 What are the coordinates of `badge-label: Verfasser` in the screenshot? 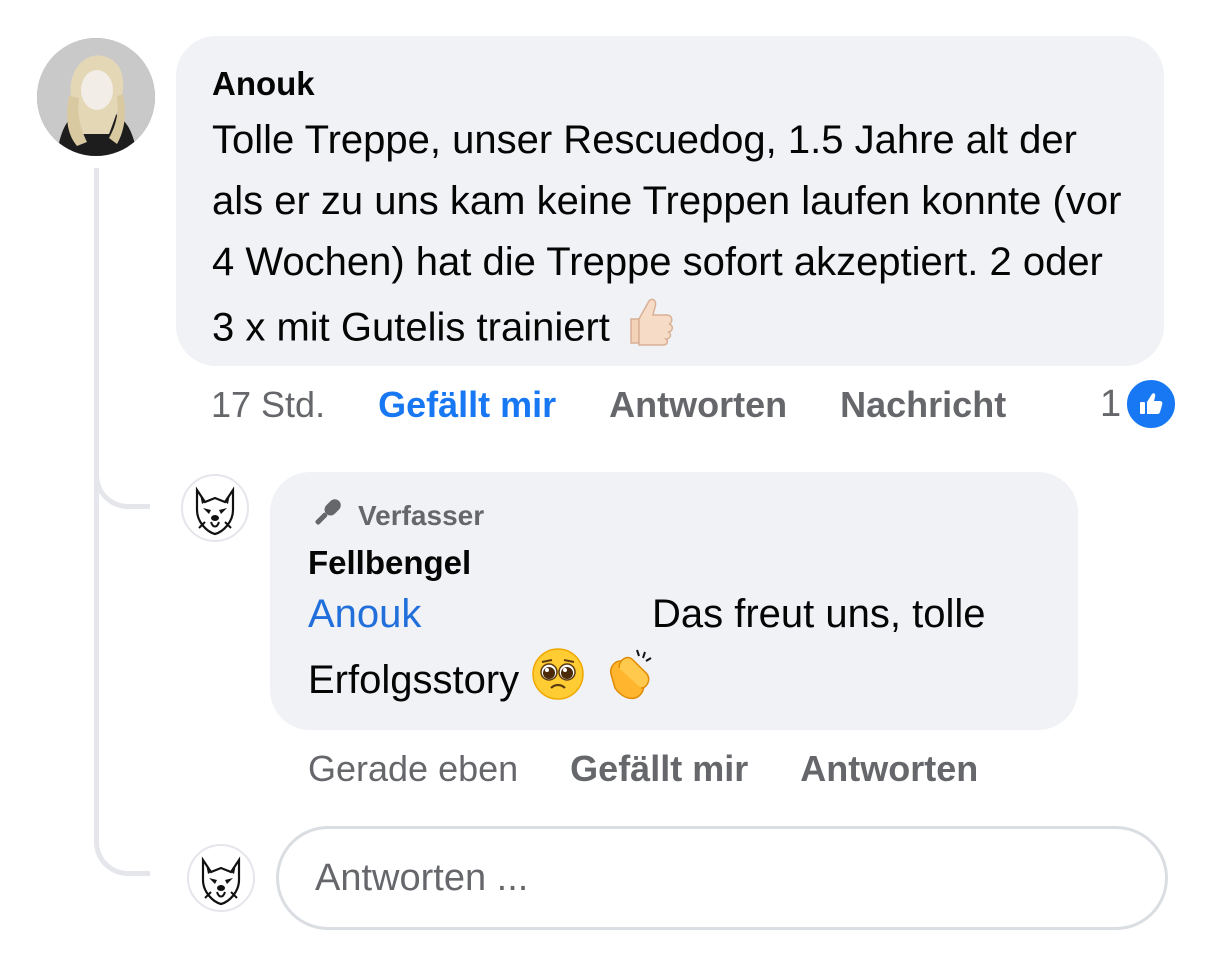 It's located at (421, 515).